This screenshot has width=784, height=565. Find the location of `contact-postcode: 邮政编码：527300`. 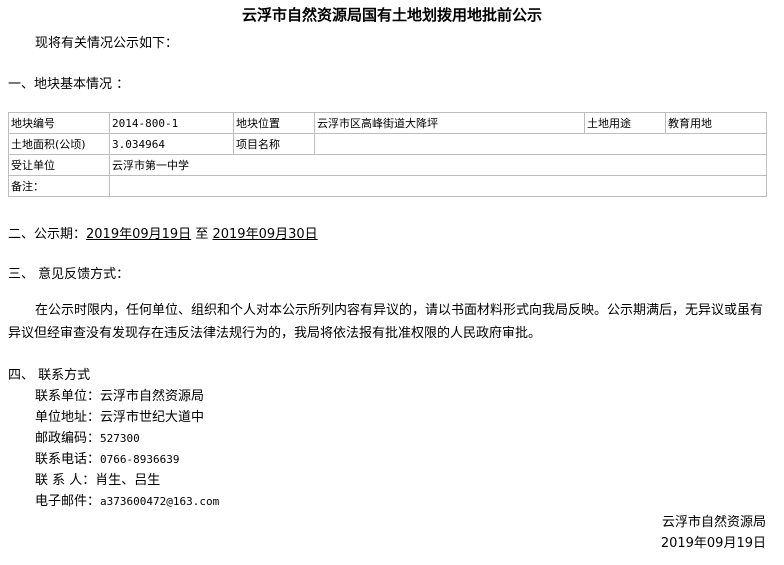

contact-postcode: 邮政编码：527300 is located at coordinates (87, 436).